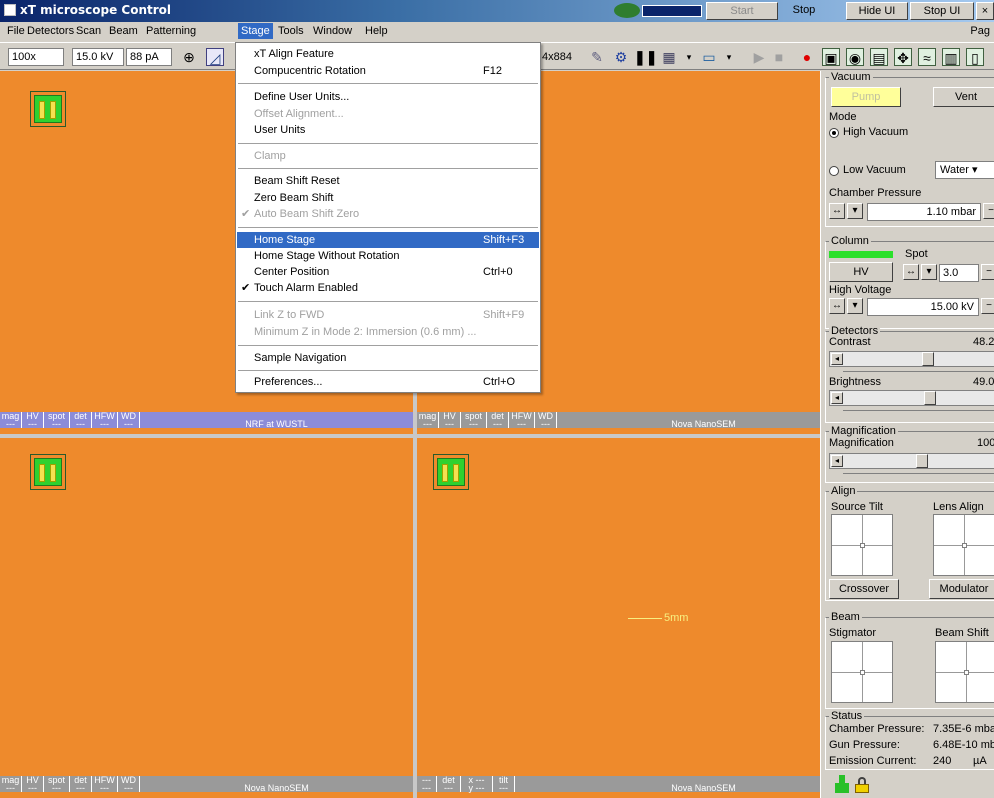 This screenshot has width=994, height=798. Describe the element at coordinates (388, 181) in the screenshot. I see `menu-item-beam-shift-reset: Beam Shift Reset` at that location.